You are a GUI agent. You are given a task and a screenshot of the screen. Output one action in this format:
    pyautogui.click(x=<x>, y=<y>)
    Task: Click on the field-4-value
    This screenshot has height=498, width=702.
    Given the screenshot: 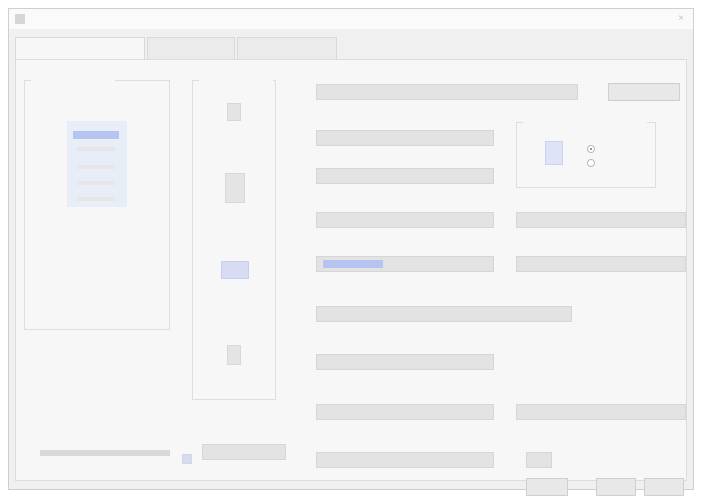 What is the action you would take?
    pyautogui.click(x=601, y=221)
    